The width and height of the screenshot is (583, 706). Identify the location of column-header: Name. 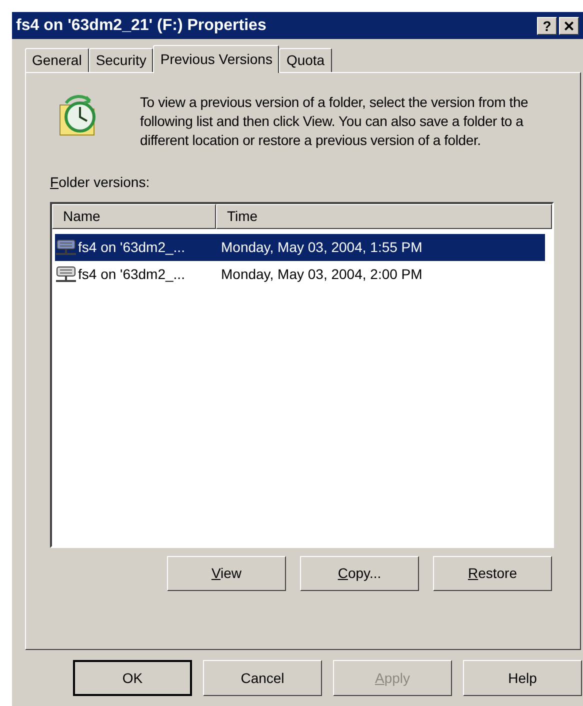
(134, 216).